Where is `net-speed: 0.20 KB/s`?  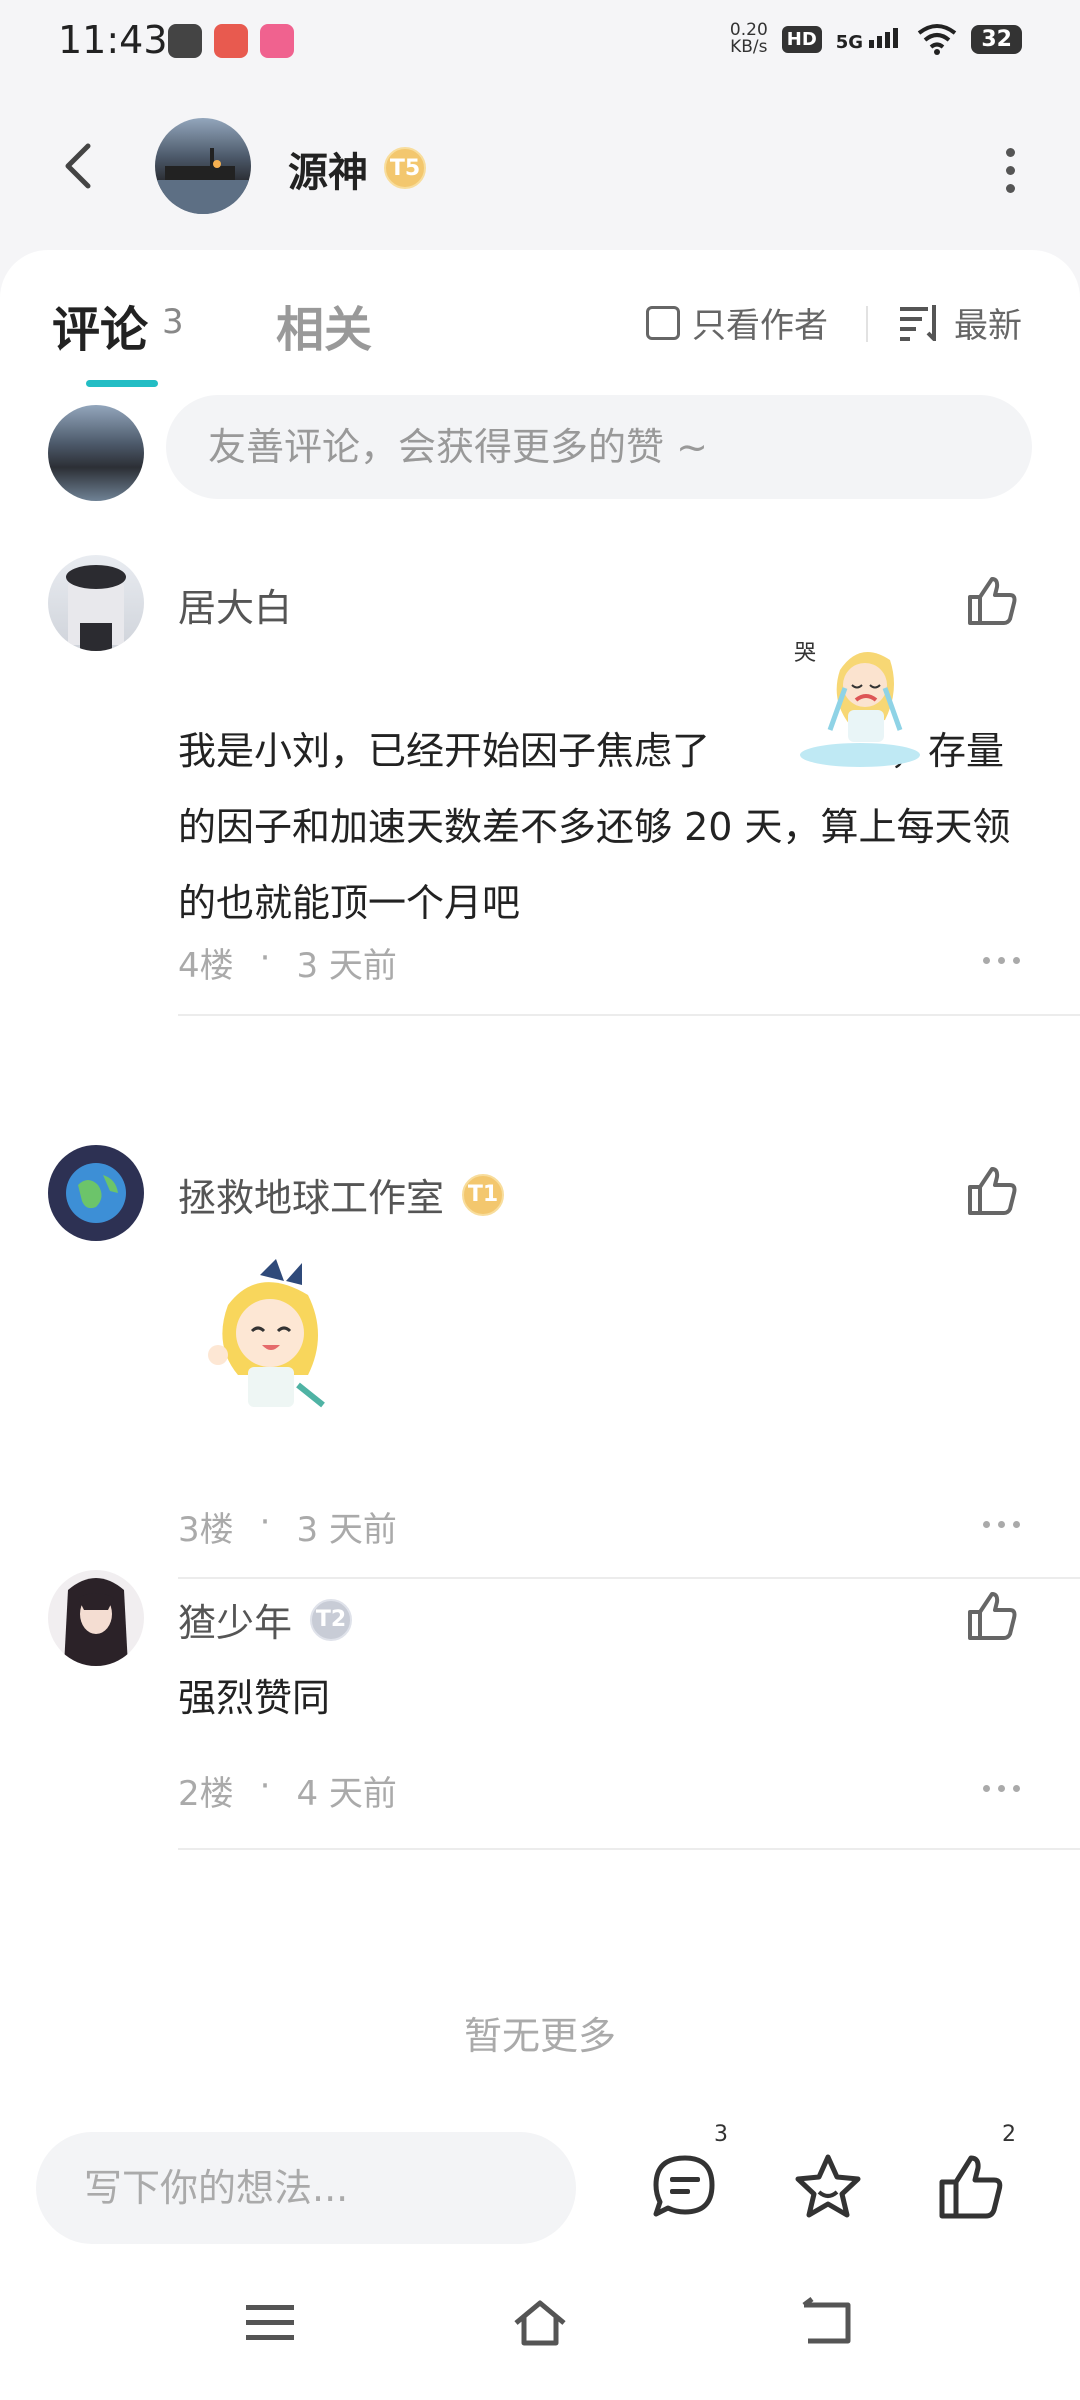
net-speed: 0.20 KB/s is located at coordinates (748, 38).